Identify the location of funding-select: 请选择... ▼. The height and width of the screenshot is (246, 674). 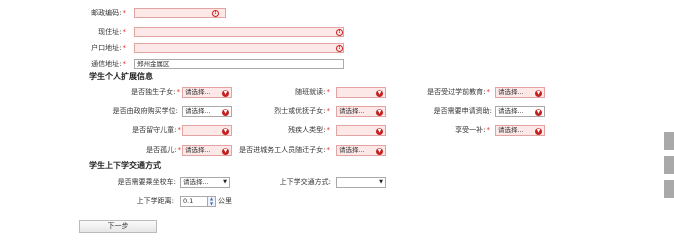
(520, 111).